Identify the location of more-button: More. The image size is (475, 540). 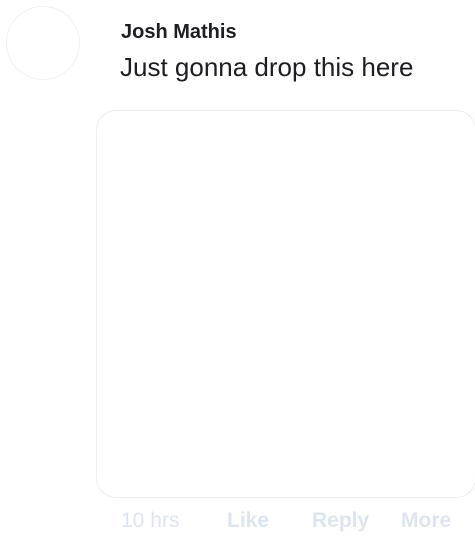
(426, 521).